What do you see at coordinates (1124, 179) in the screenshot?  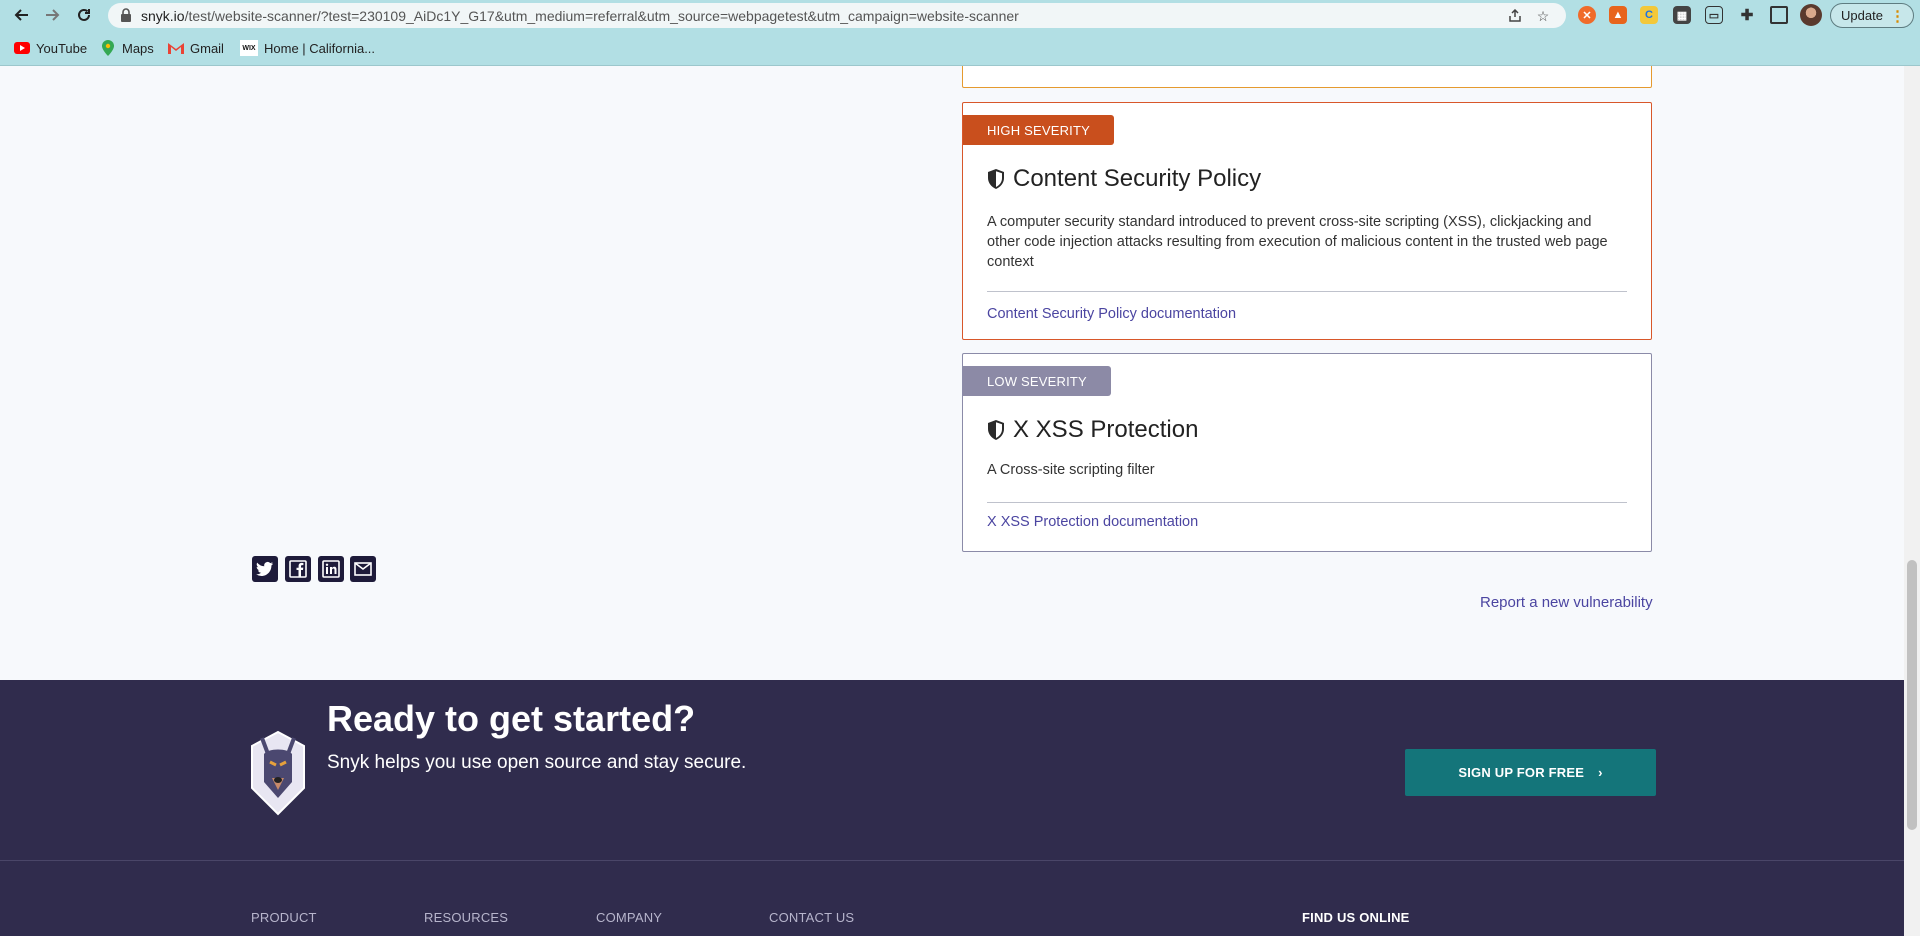 I see `finding-title: Content Security Policy` at bounding box center [1124, 179].